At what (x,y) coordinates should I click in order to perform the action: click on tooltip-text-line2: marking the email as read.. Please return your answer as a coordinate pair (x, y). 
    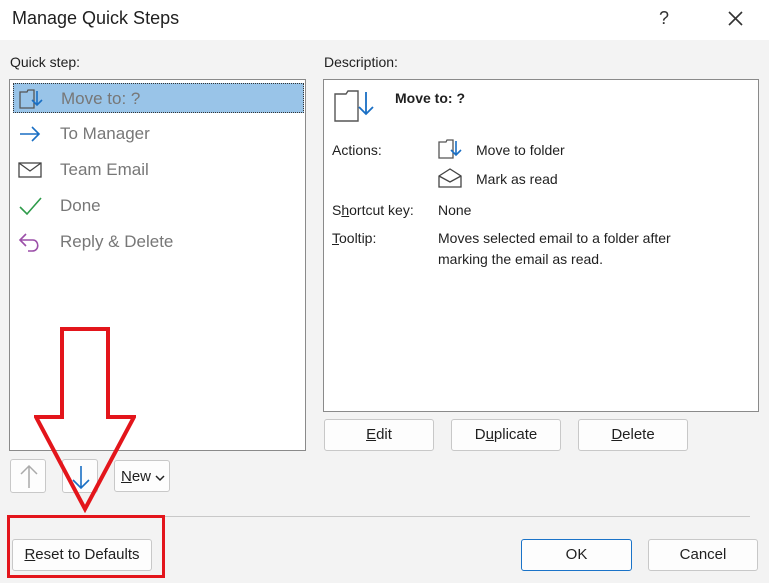
    Looking at the image, I should click on (520, 259).